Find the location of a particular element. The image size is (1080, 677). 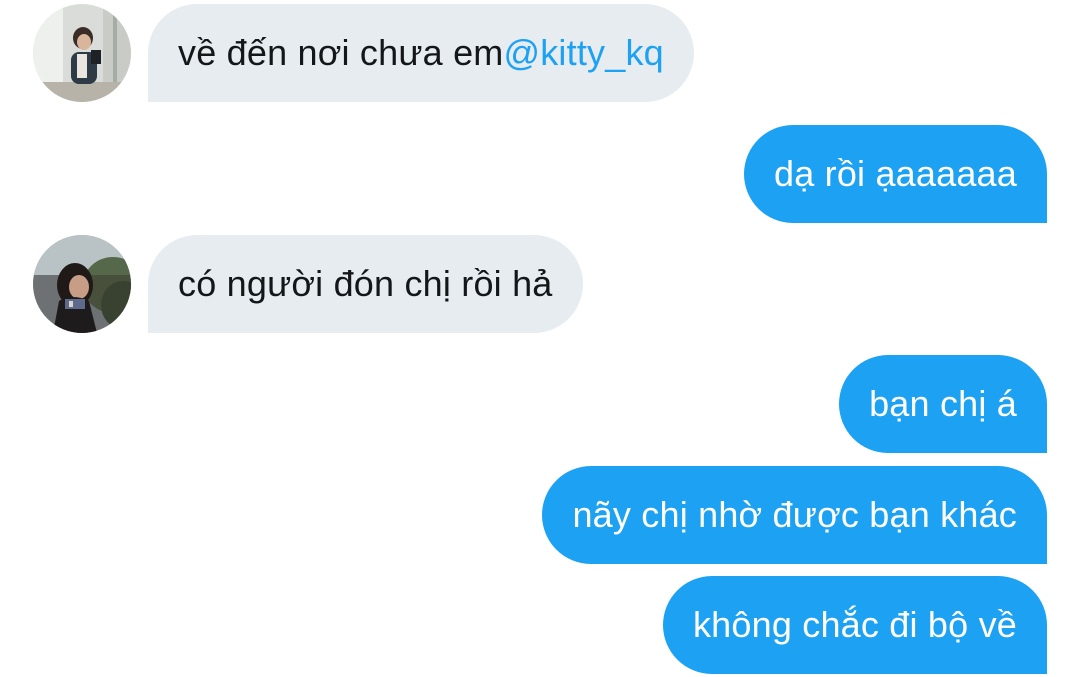

message-text: không chắc đi bộ về is located at coordinates (854, 624).